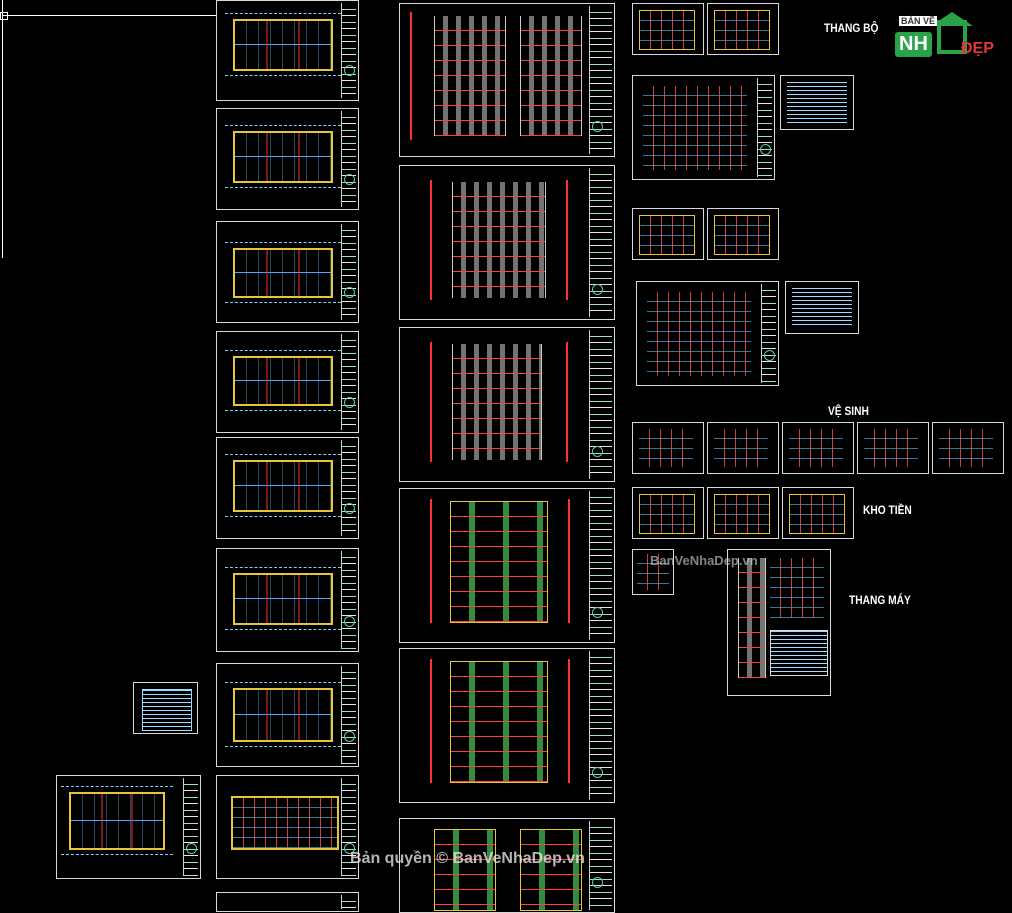 The height and width of the screenshot is (913, 1012). What do you see at coordinates (848, 411) in the screenshot?
I see `label-ve-sinh: VỆ SINH` at bounding box center [848, 411].